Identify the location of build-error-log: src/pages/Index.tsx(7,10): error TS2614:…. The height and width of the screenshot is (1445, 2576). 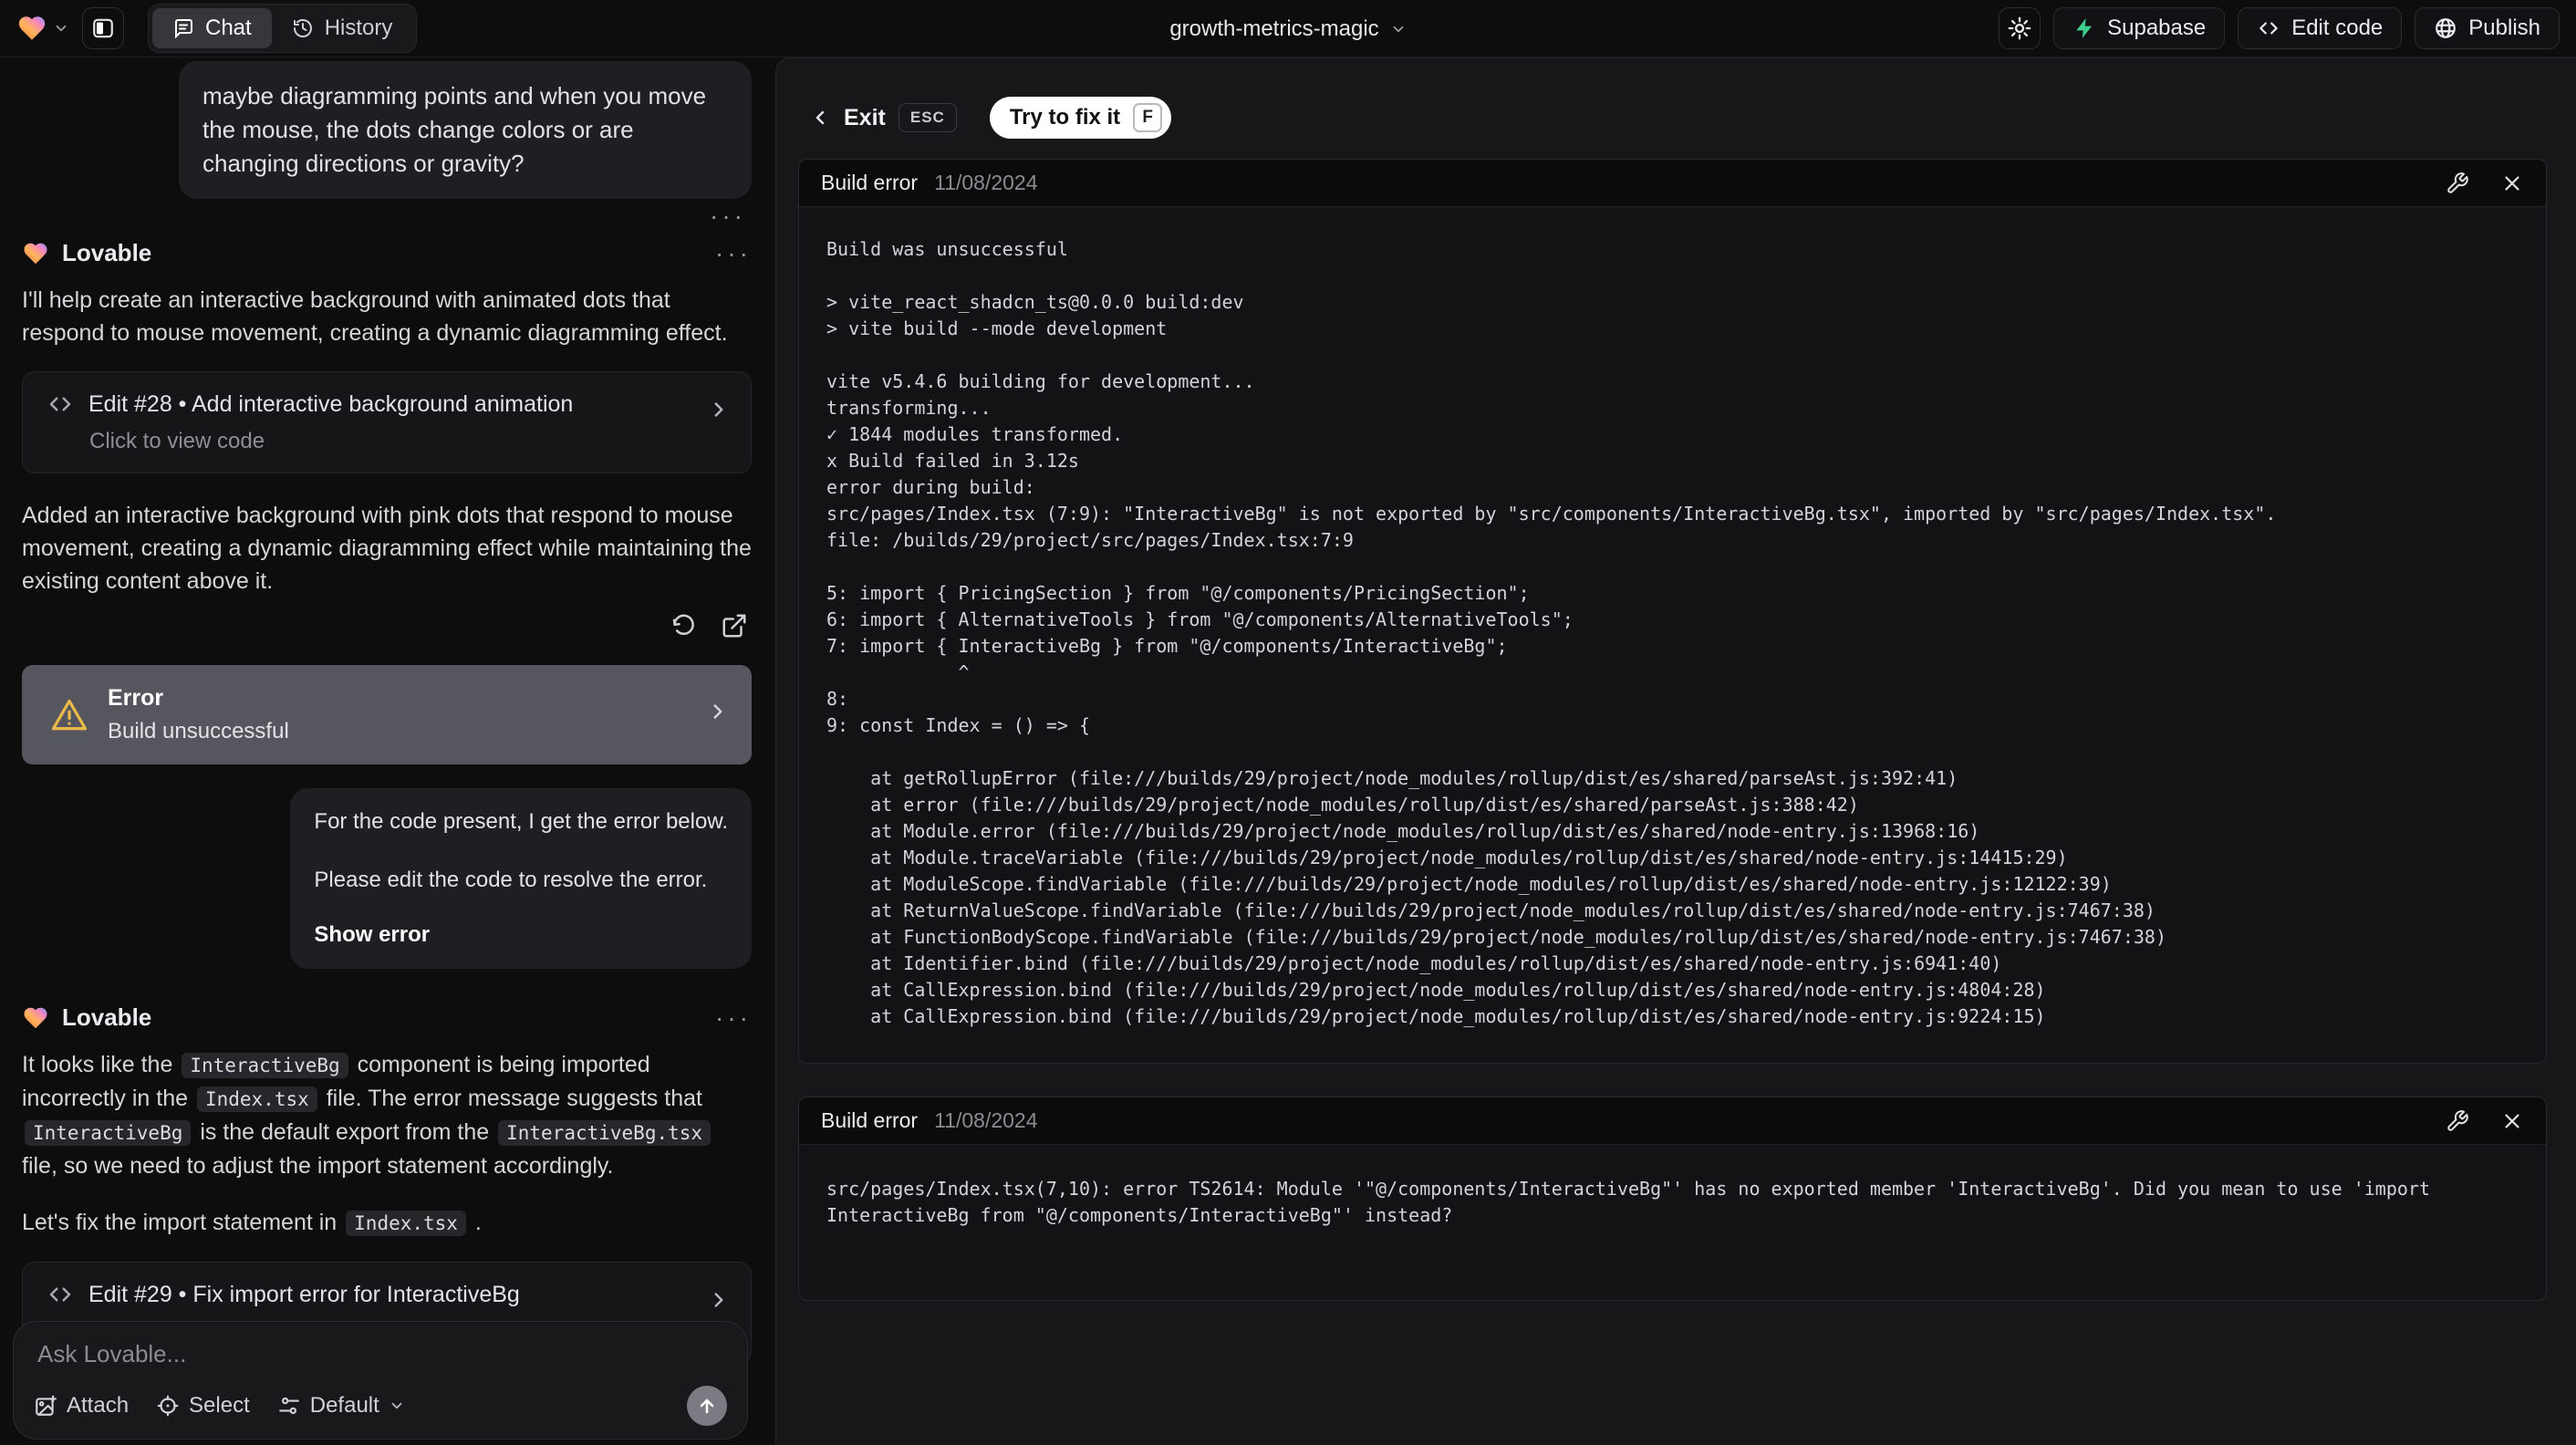
(1634, 1202).